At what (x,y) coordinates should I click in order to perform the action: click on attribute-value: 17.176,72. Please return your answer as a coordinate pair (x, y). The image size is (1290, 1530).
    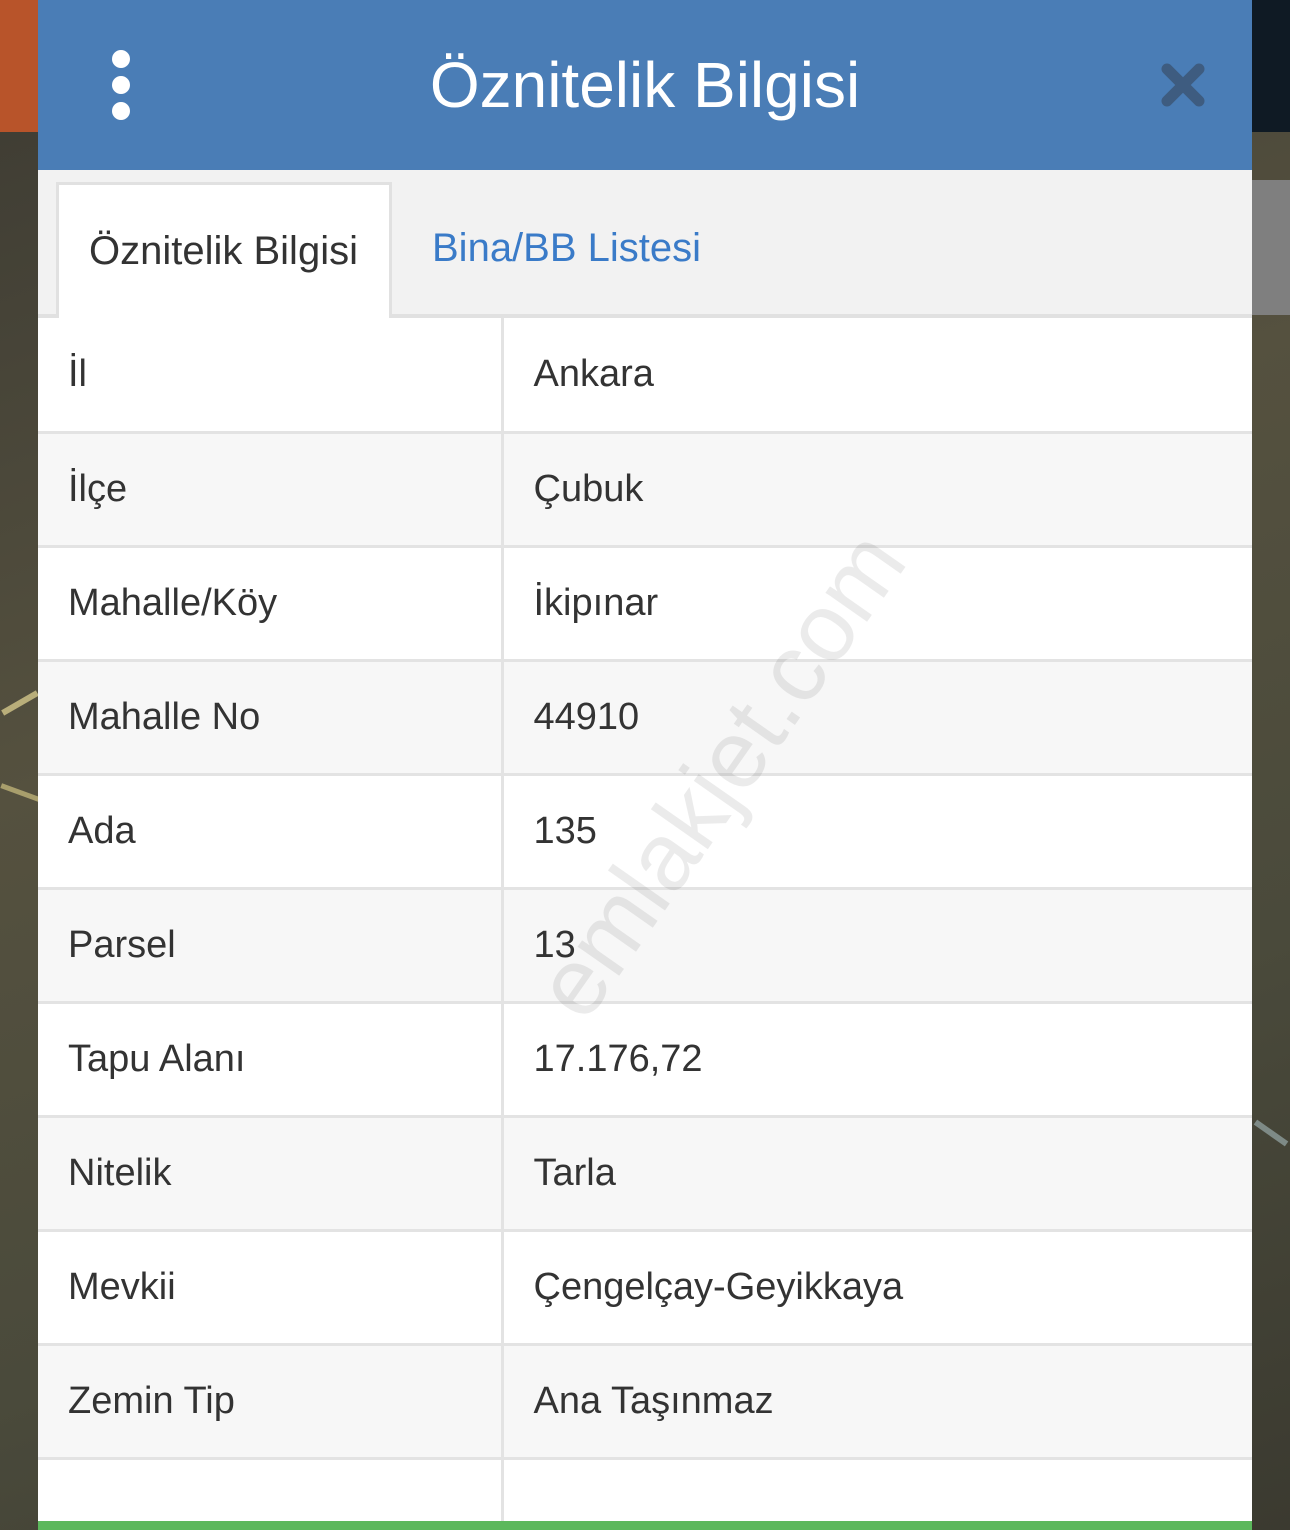
    Looking at the image, I should click on (877, 1060).